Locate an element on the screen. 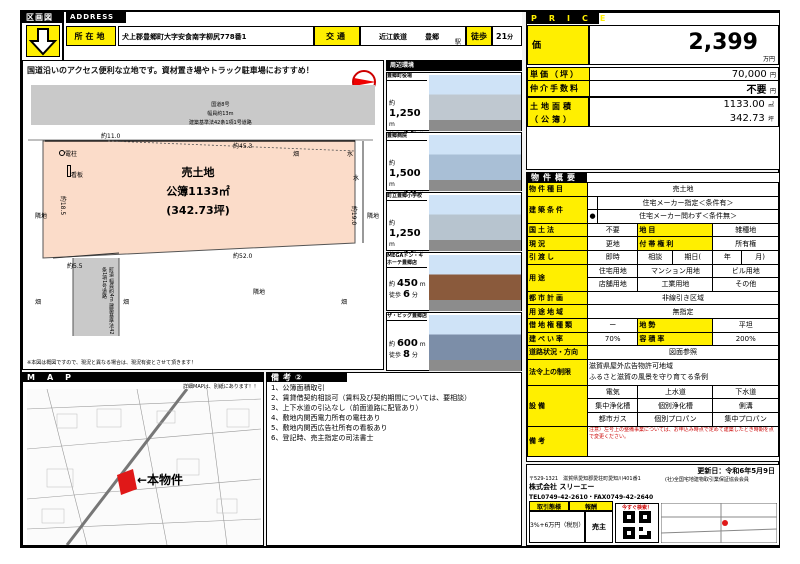 The height and width of the screenshot is (564, 800). pole-marker: 電柱 is located at coordinates (68, 153).